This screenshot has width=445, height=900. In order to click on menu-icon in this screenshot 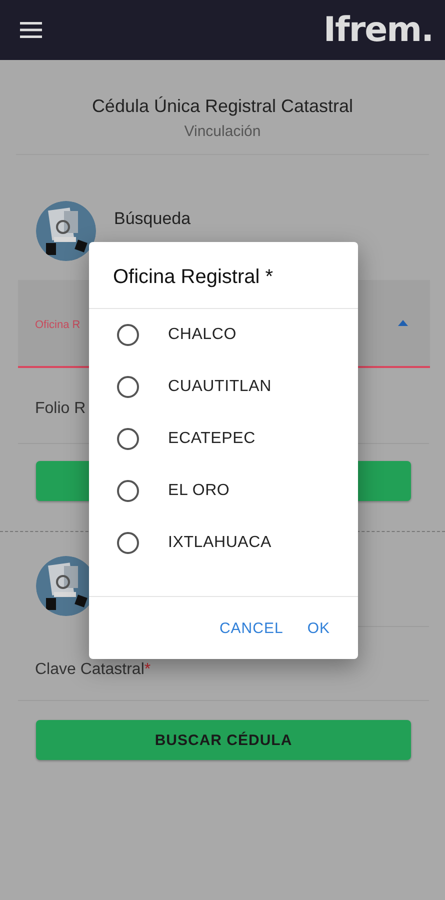, I will do `click(31, 30)`.